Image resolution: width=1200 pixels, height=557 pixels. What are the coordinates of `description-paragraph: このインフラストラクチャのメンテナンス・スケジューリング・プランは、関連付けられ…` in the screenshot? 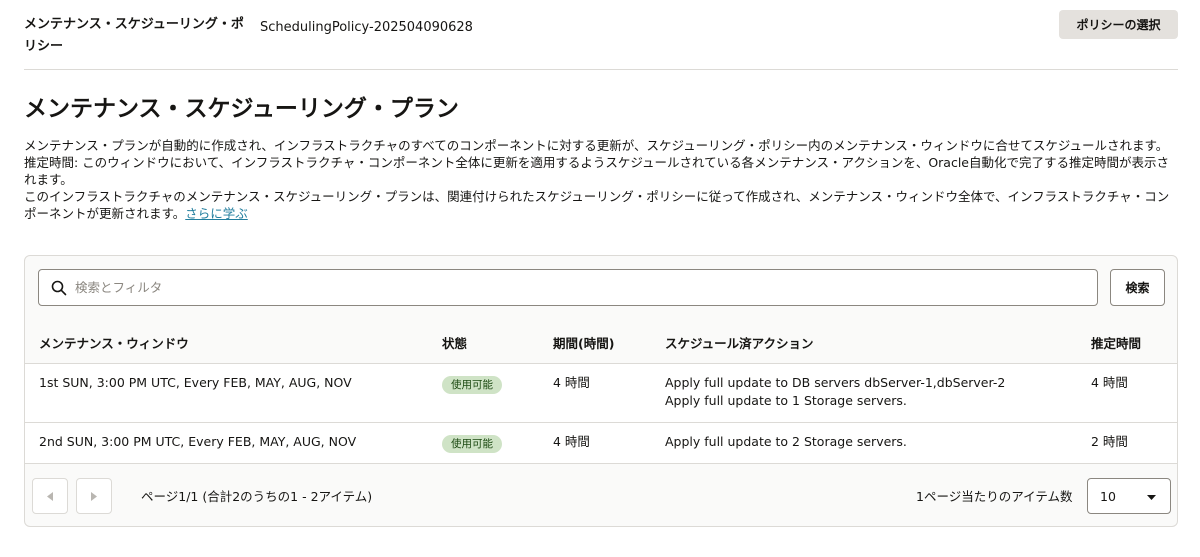 It's located at (601, 205).